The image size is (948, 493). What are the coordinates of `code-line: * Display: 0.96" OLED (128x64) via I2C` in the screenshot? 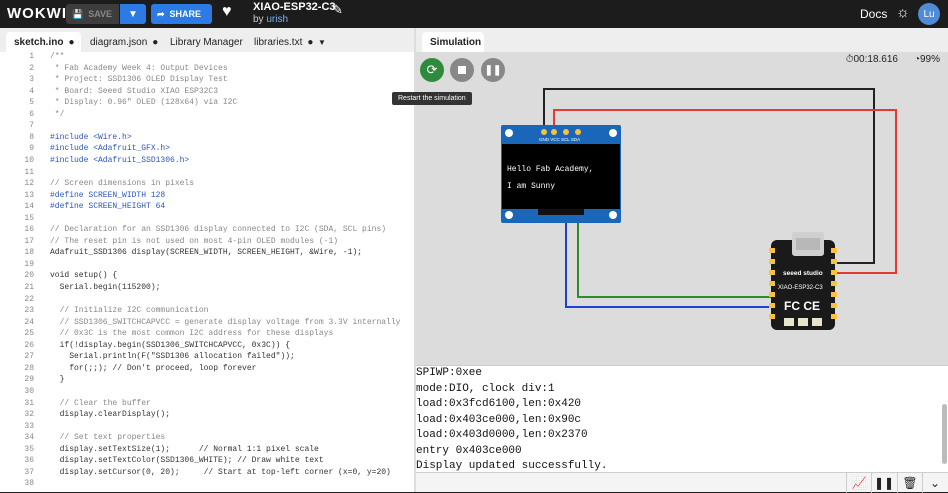 It's located at (144, 103).